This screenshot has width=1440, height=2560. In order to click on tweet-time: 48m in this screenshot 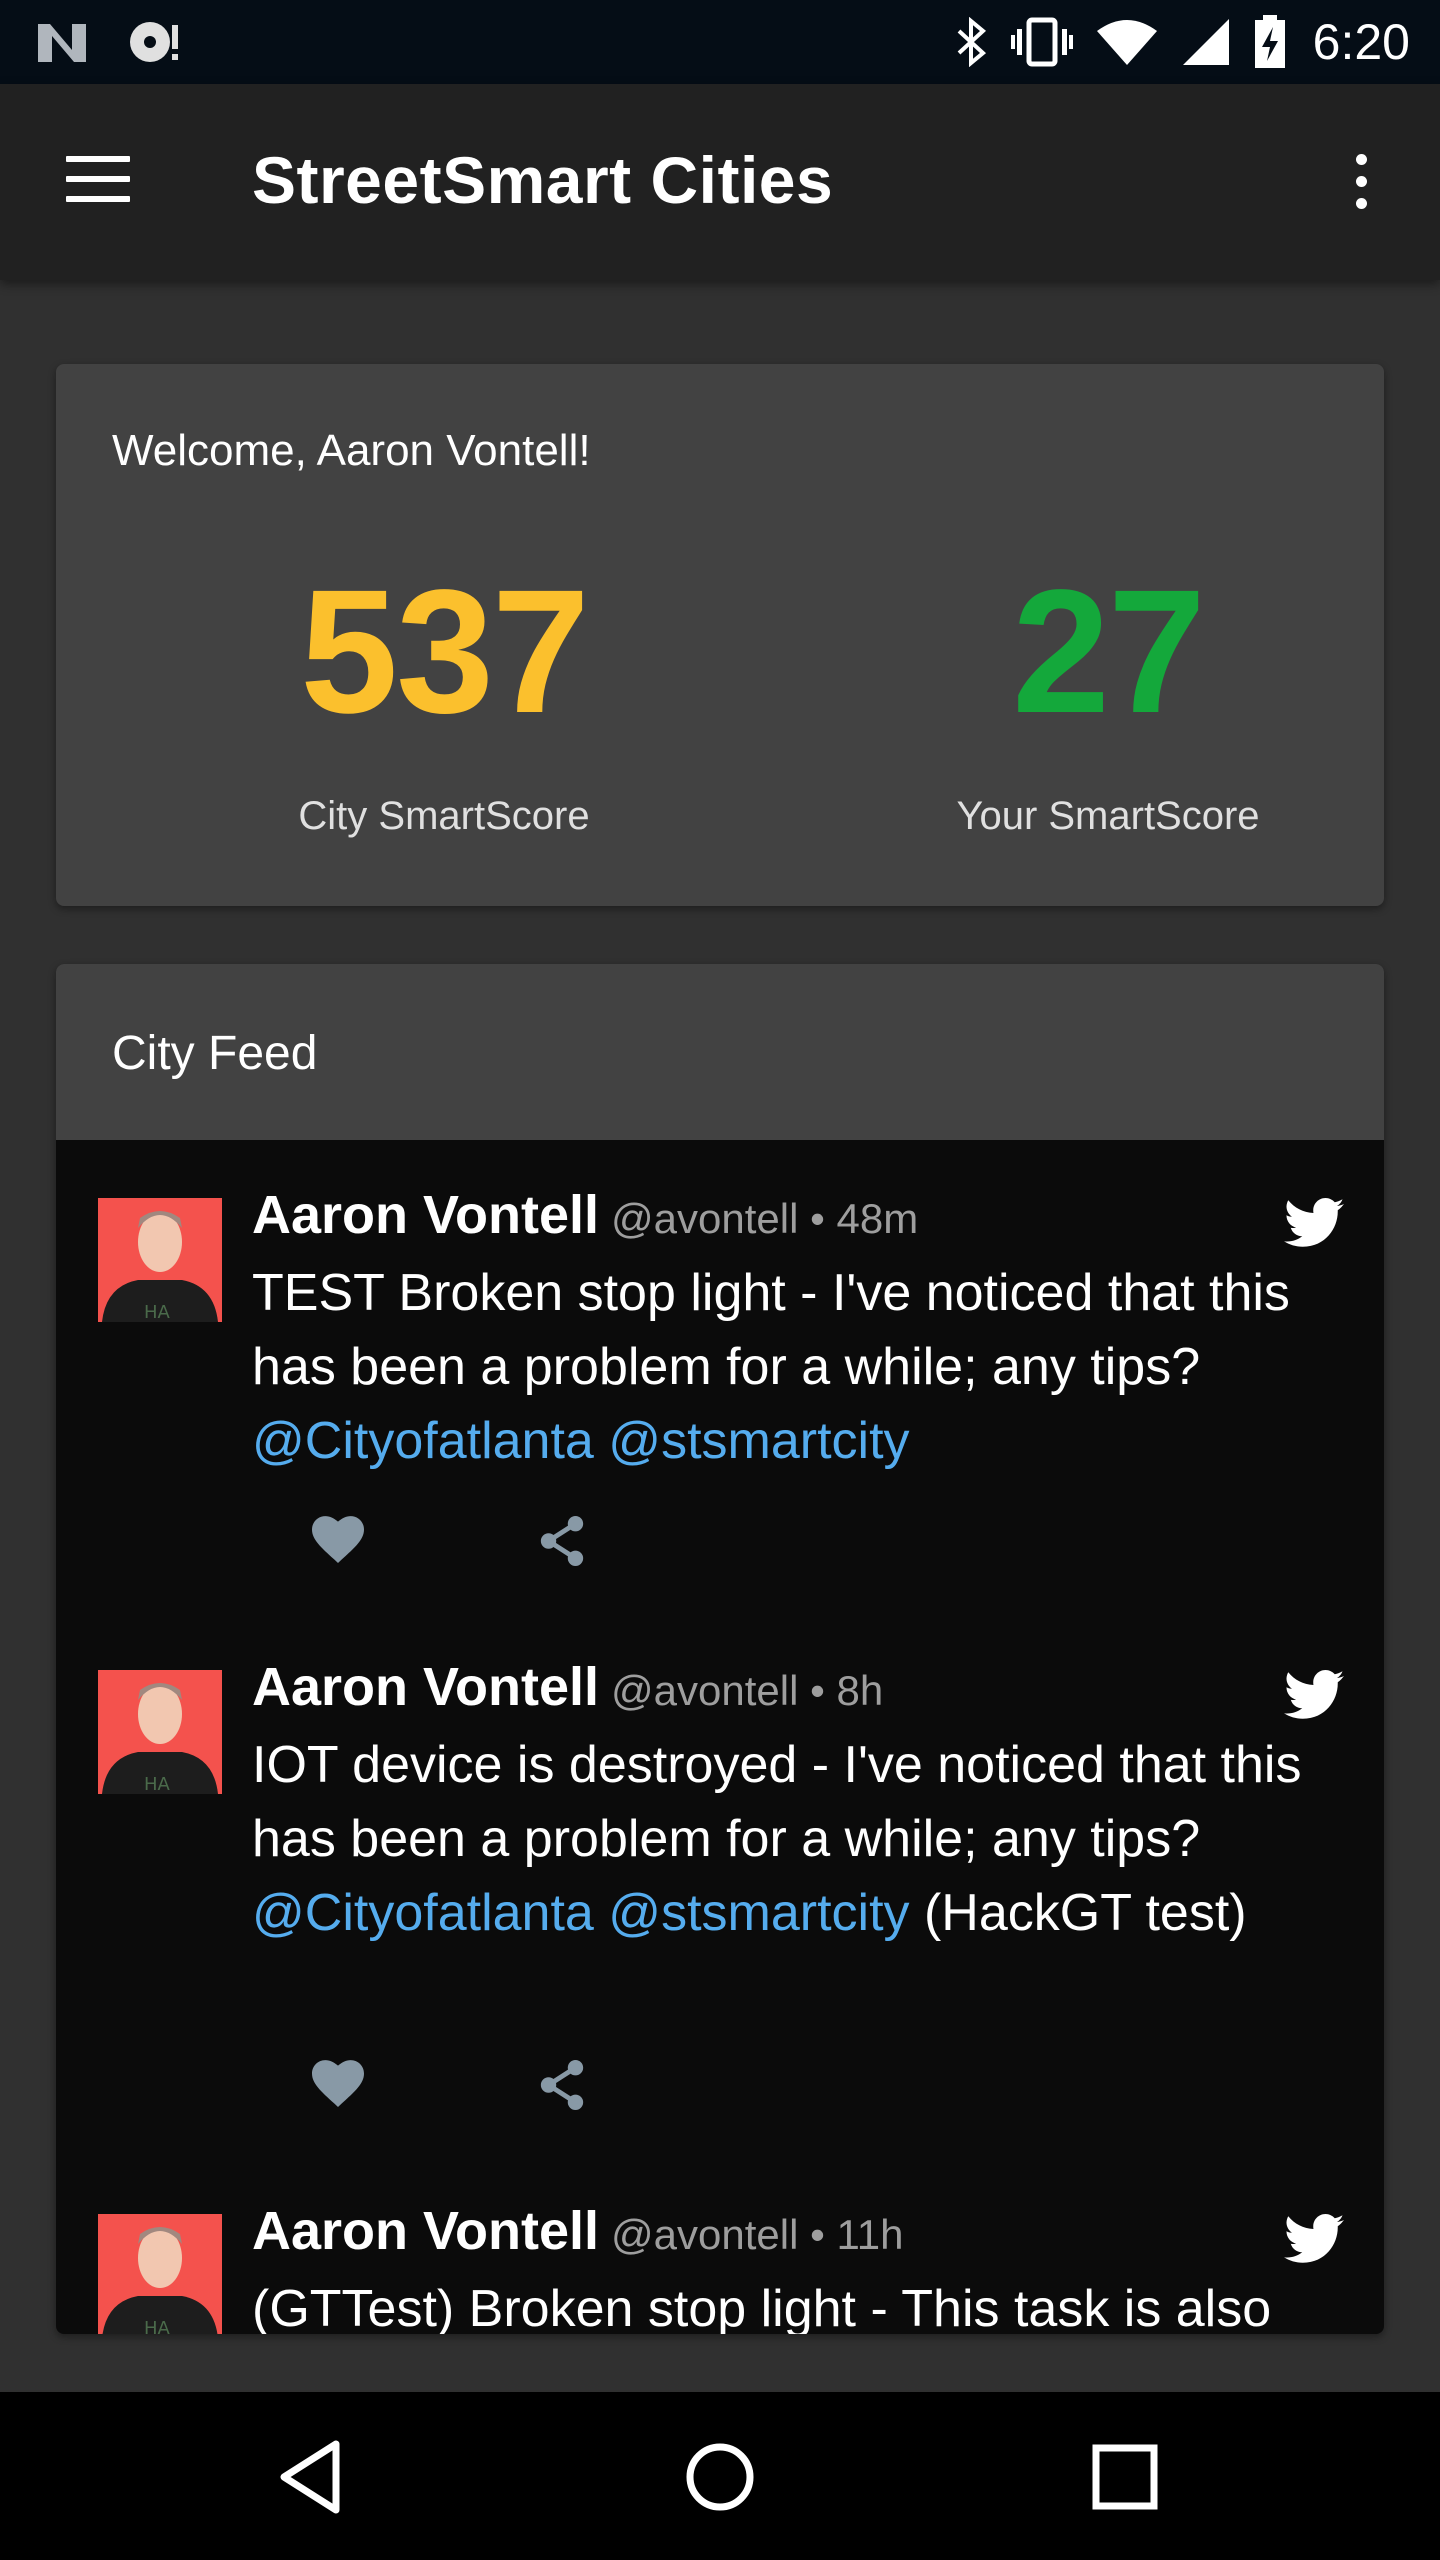, I will do `click(877, 1218)`.